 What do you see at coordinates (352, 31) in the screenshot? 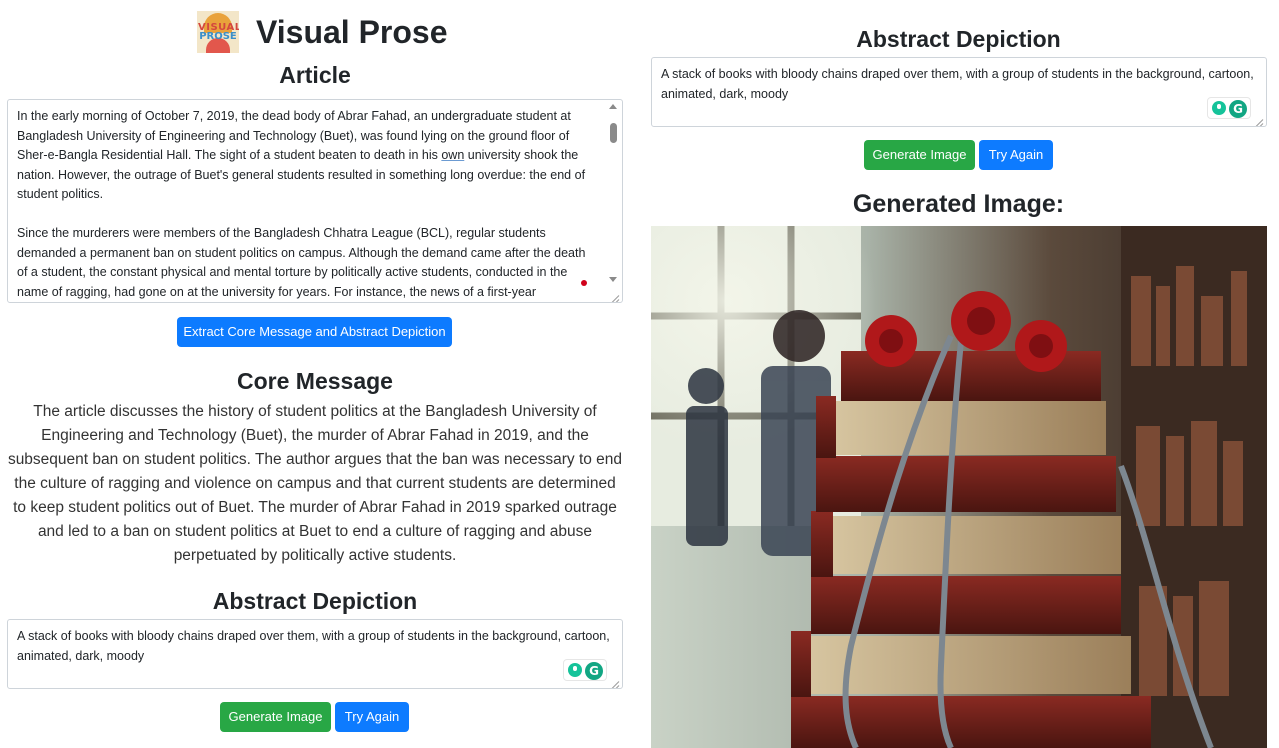
I see `app-title: Visual Prose` at bounding box center [352, 31].